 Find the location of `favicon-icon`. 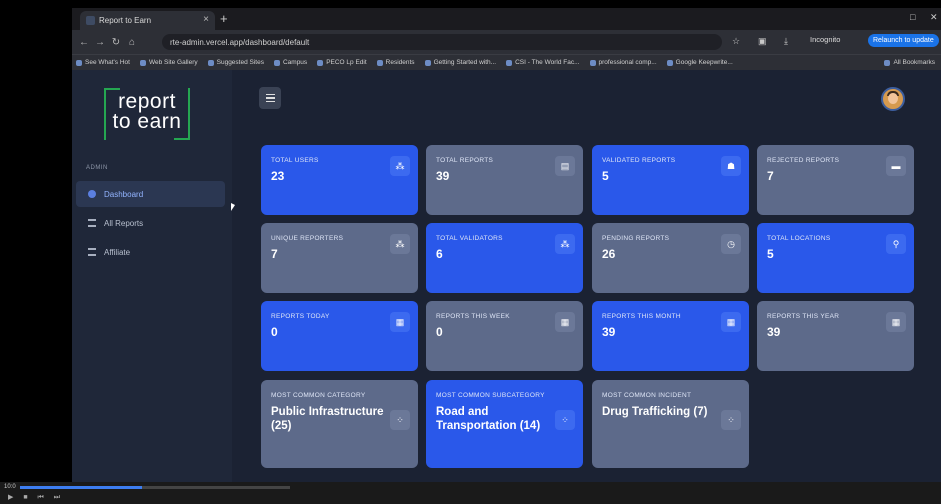

favicon-icon is located at coordinates (90, 20).